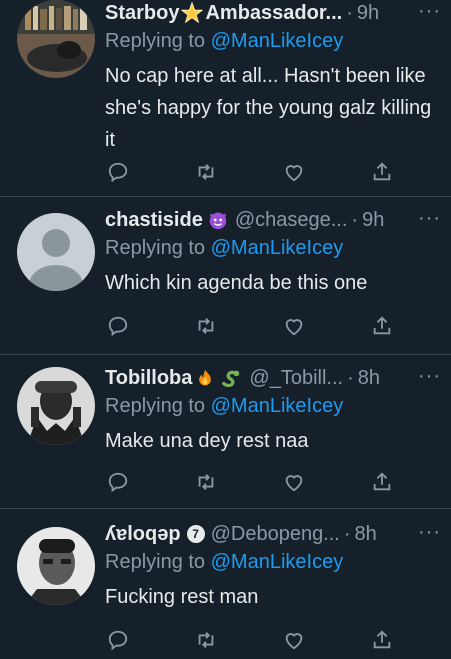 The width and height of the screenshot is (451, 659). I want to click on tweet-text: Fucking rest man, so click(182, 597).